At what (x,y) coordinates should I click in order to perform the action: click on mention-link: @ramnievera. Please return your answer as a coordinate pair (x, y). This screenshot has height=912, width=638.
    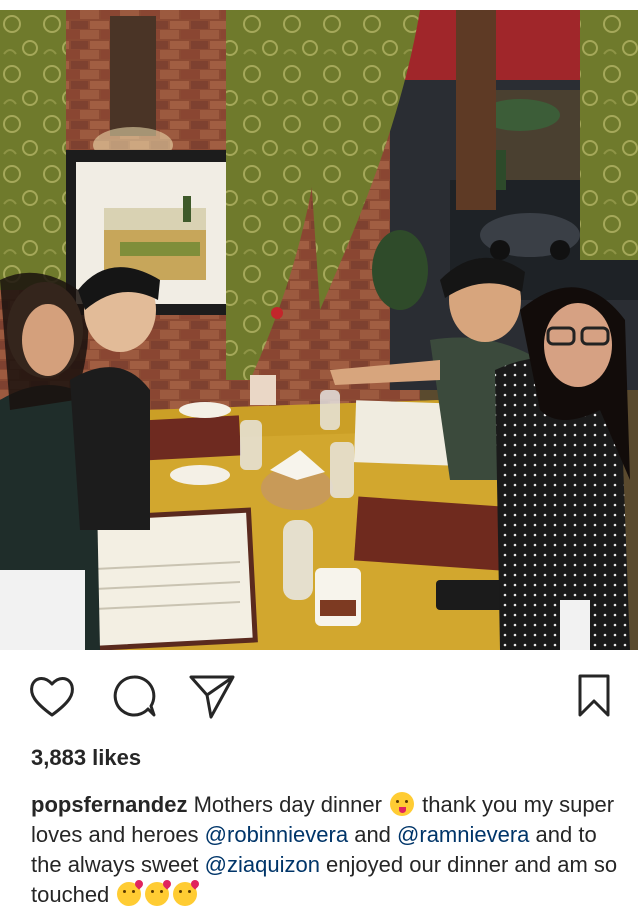
    Looking at the image, I should click on (463, 834).